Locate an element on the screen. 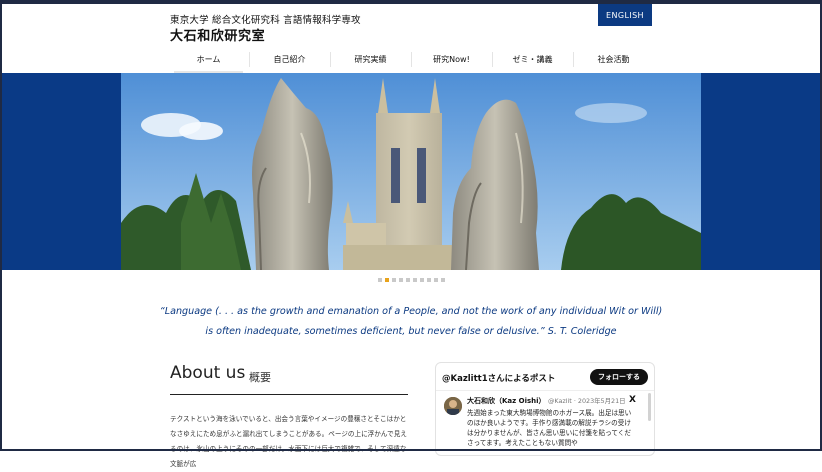 This screenshot has width=822, height=472. about-subtitle: 概要 is located at coordinates (260, 377).